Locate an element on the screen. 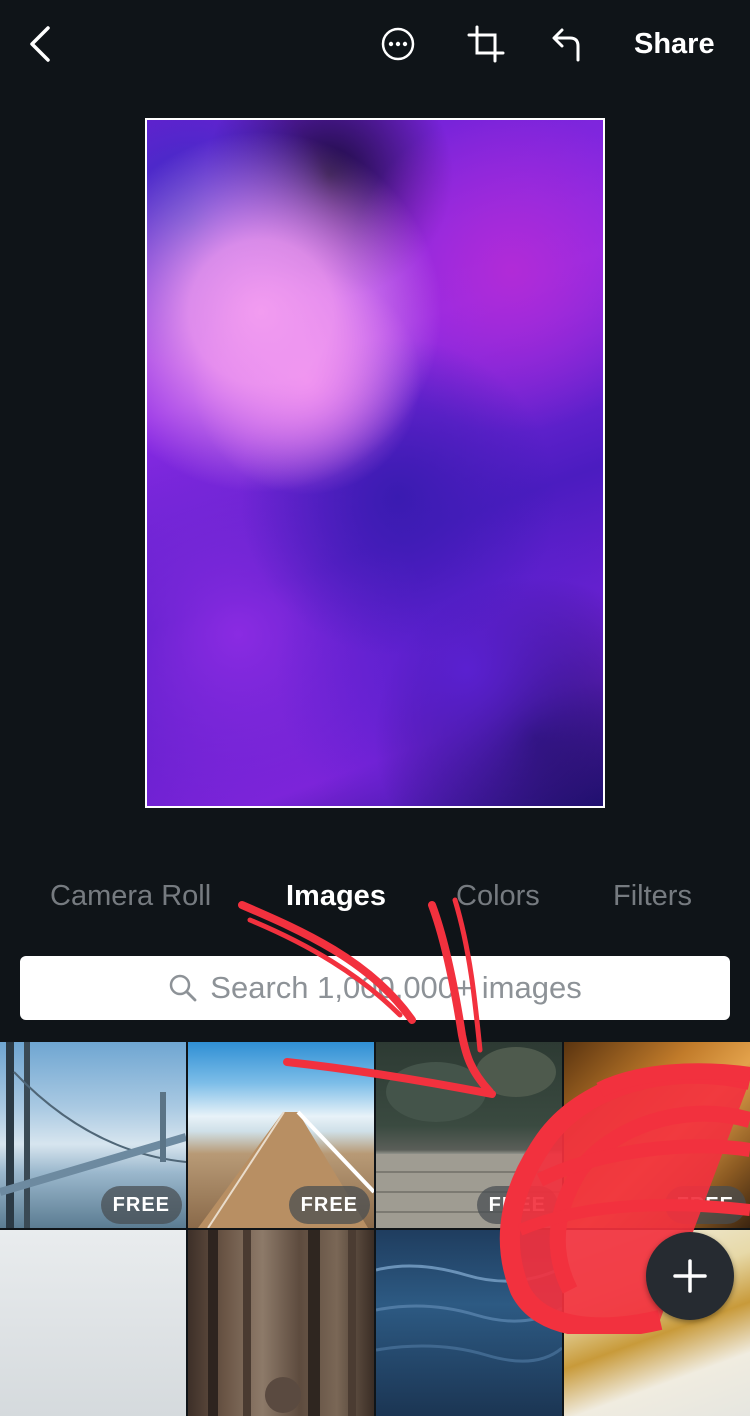  search-input: Search 1,000,000+ images is located at coordinates (375, 988).